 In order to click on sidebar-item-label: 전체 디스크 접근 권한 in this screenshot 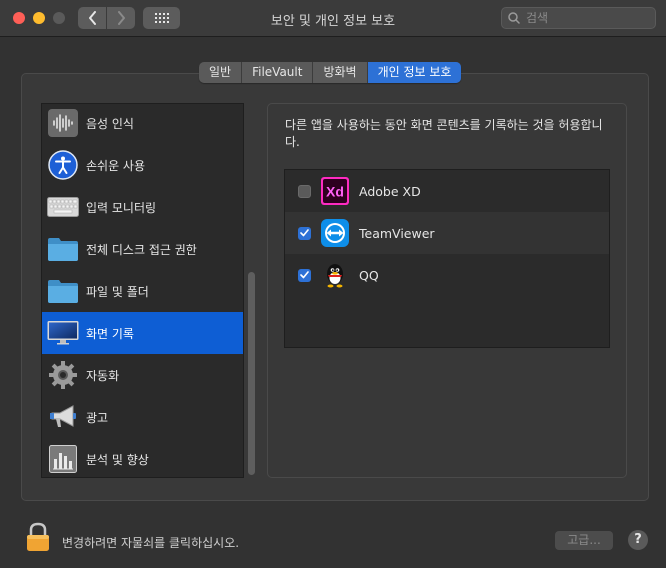, I will do `click(141, 249)`.